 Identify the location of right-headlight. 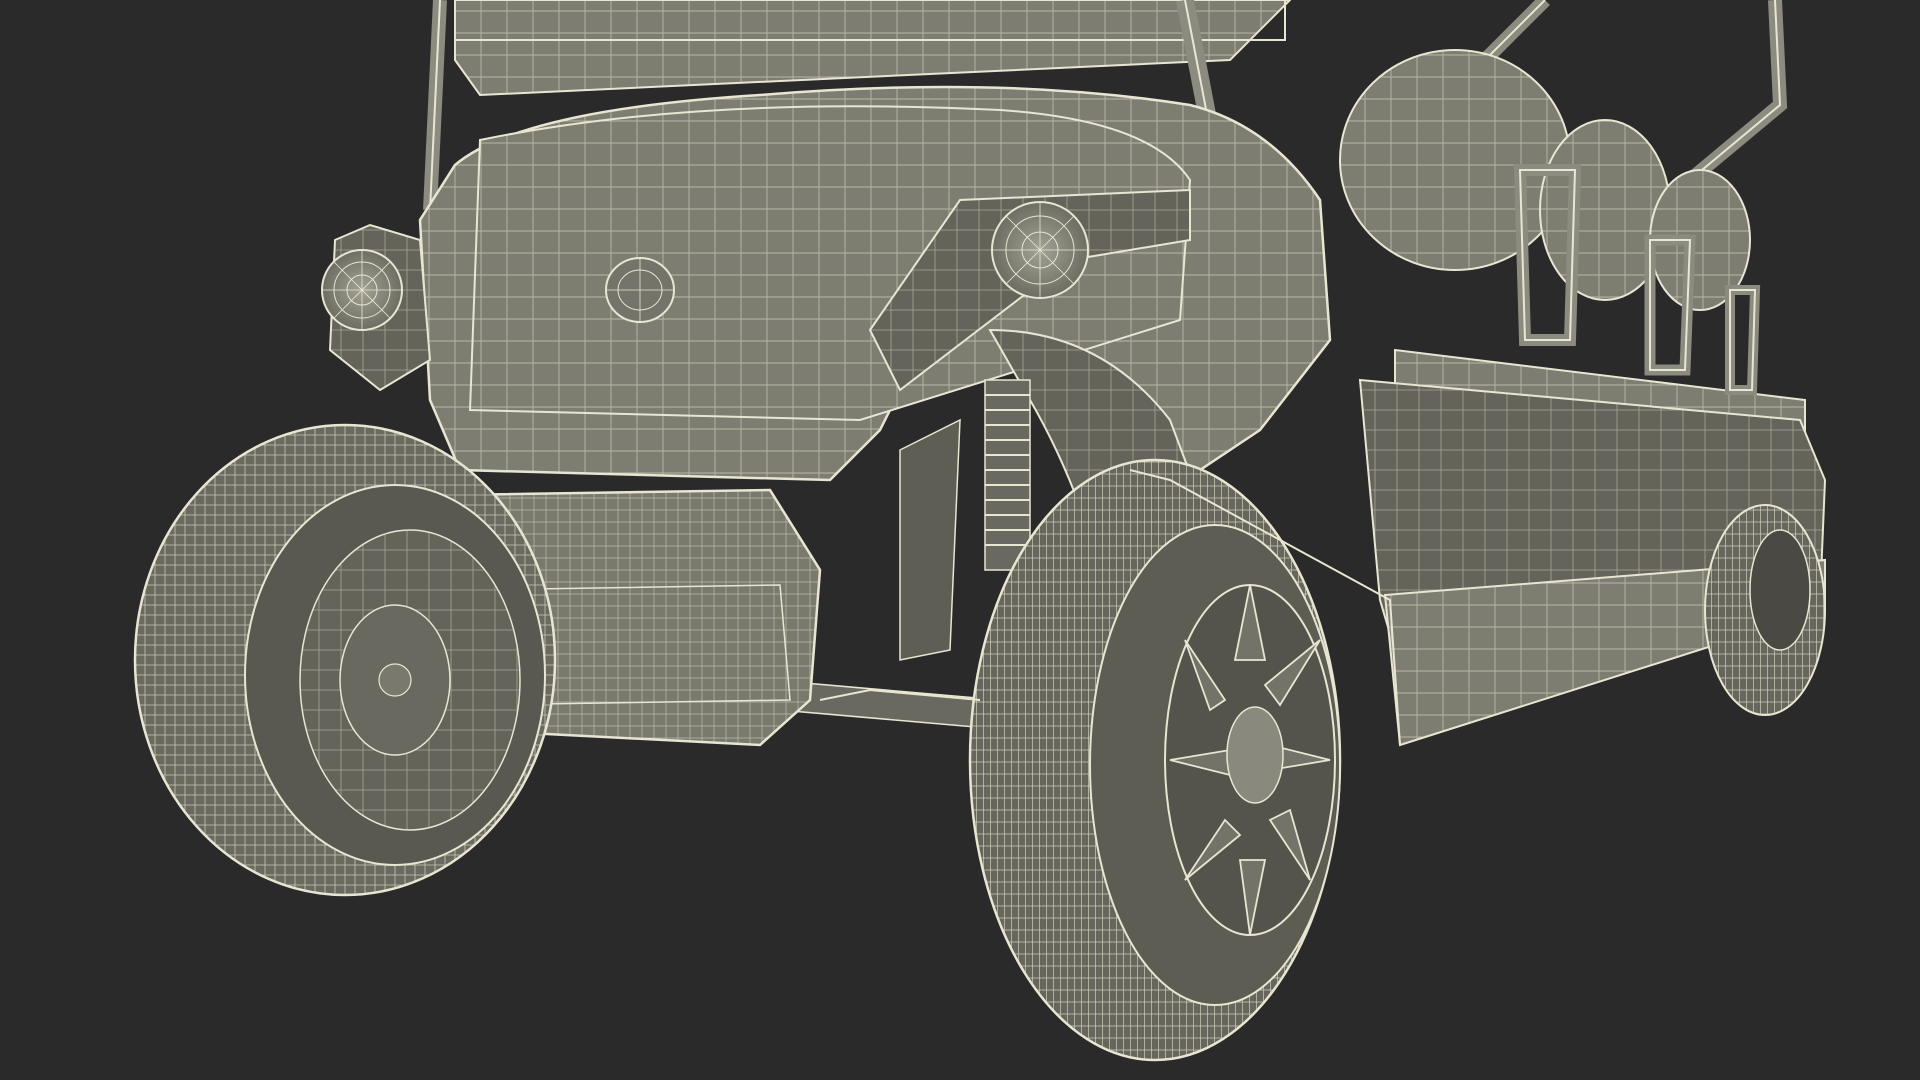
(1040, 250).